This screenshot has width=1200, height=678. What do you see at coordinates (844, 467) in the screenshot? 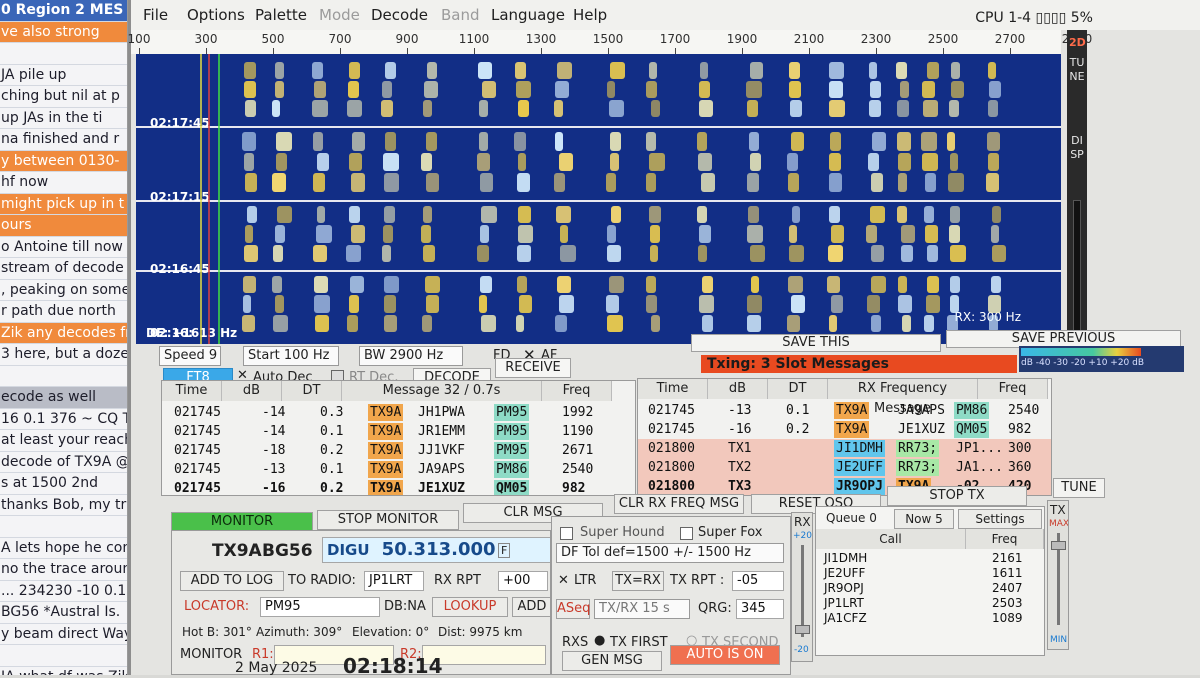
I see `rx-row: 021800 TX2 JE2UFF RR73; JA1... 360` at bounding box center [844, 467].